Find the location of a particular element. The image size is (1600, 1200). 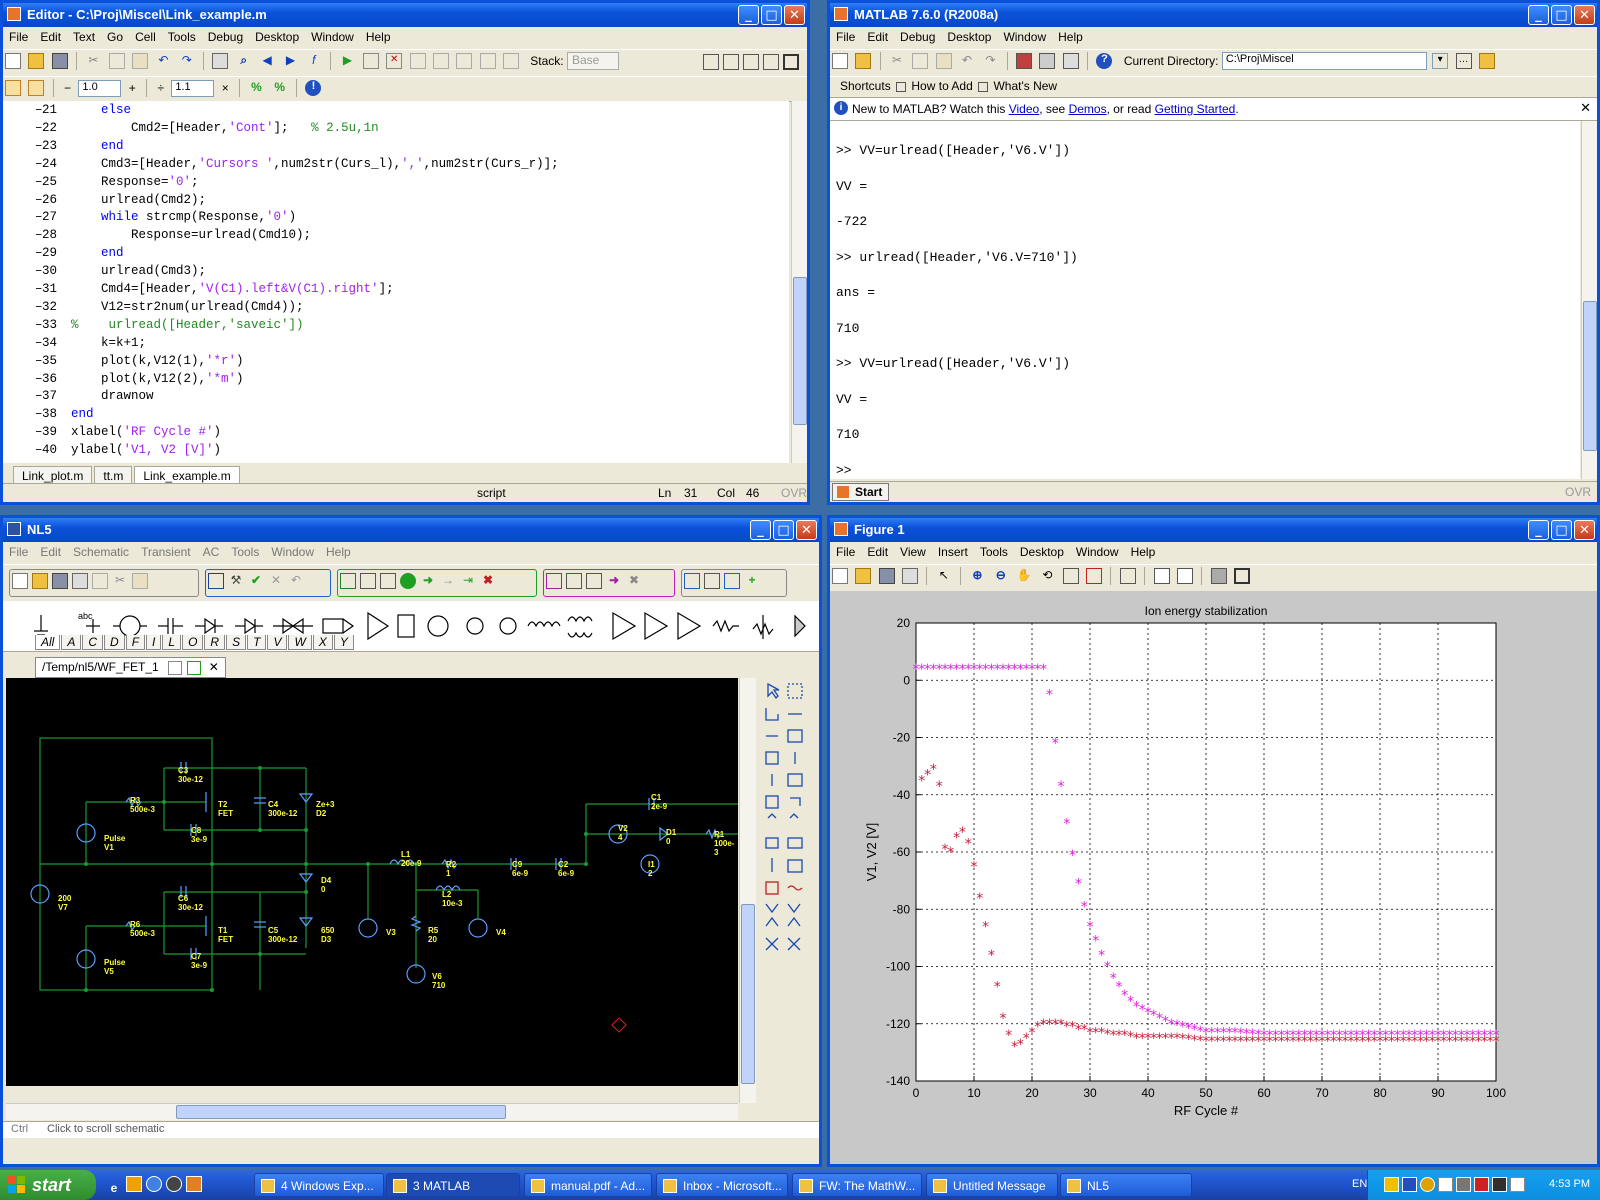

printer-icon is located at coordinates (1445, 1184).